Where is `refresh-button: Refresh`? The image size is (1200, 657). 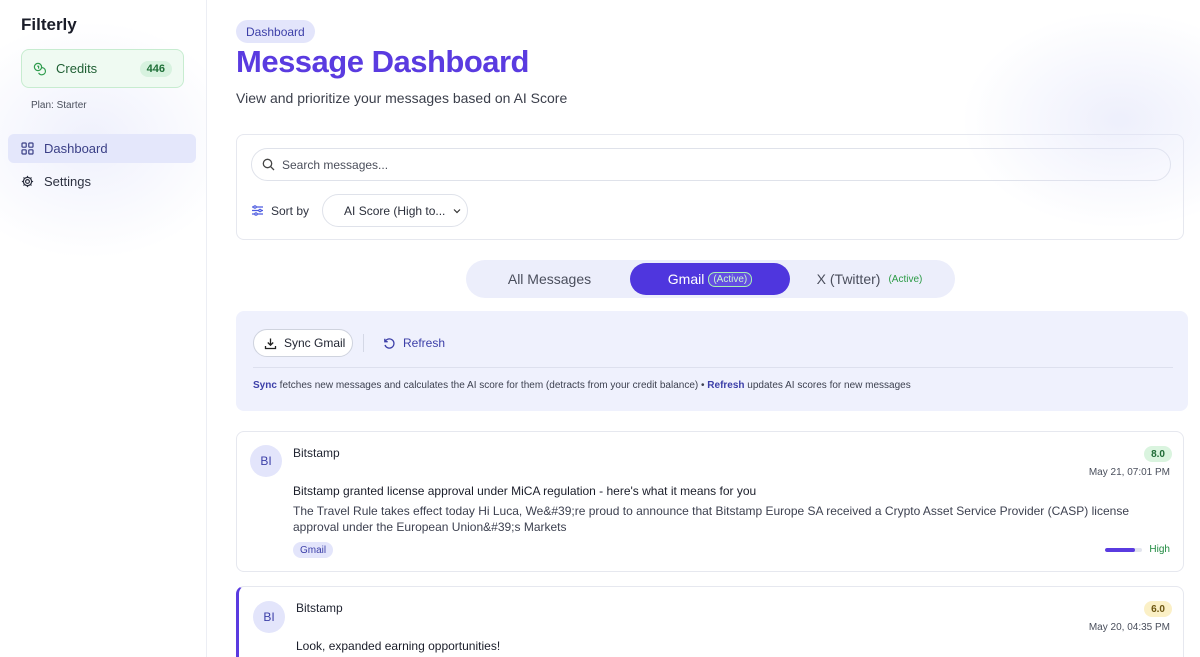
refresh-button: Refresh is located at coordinates (414, 343).